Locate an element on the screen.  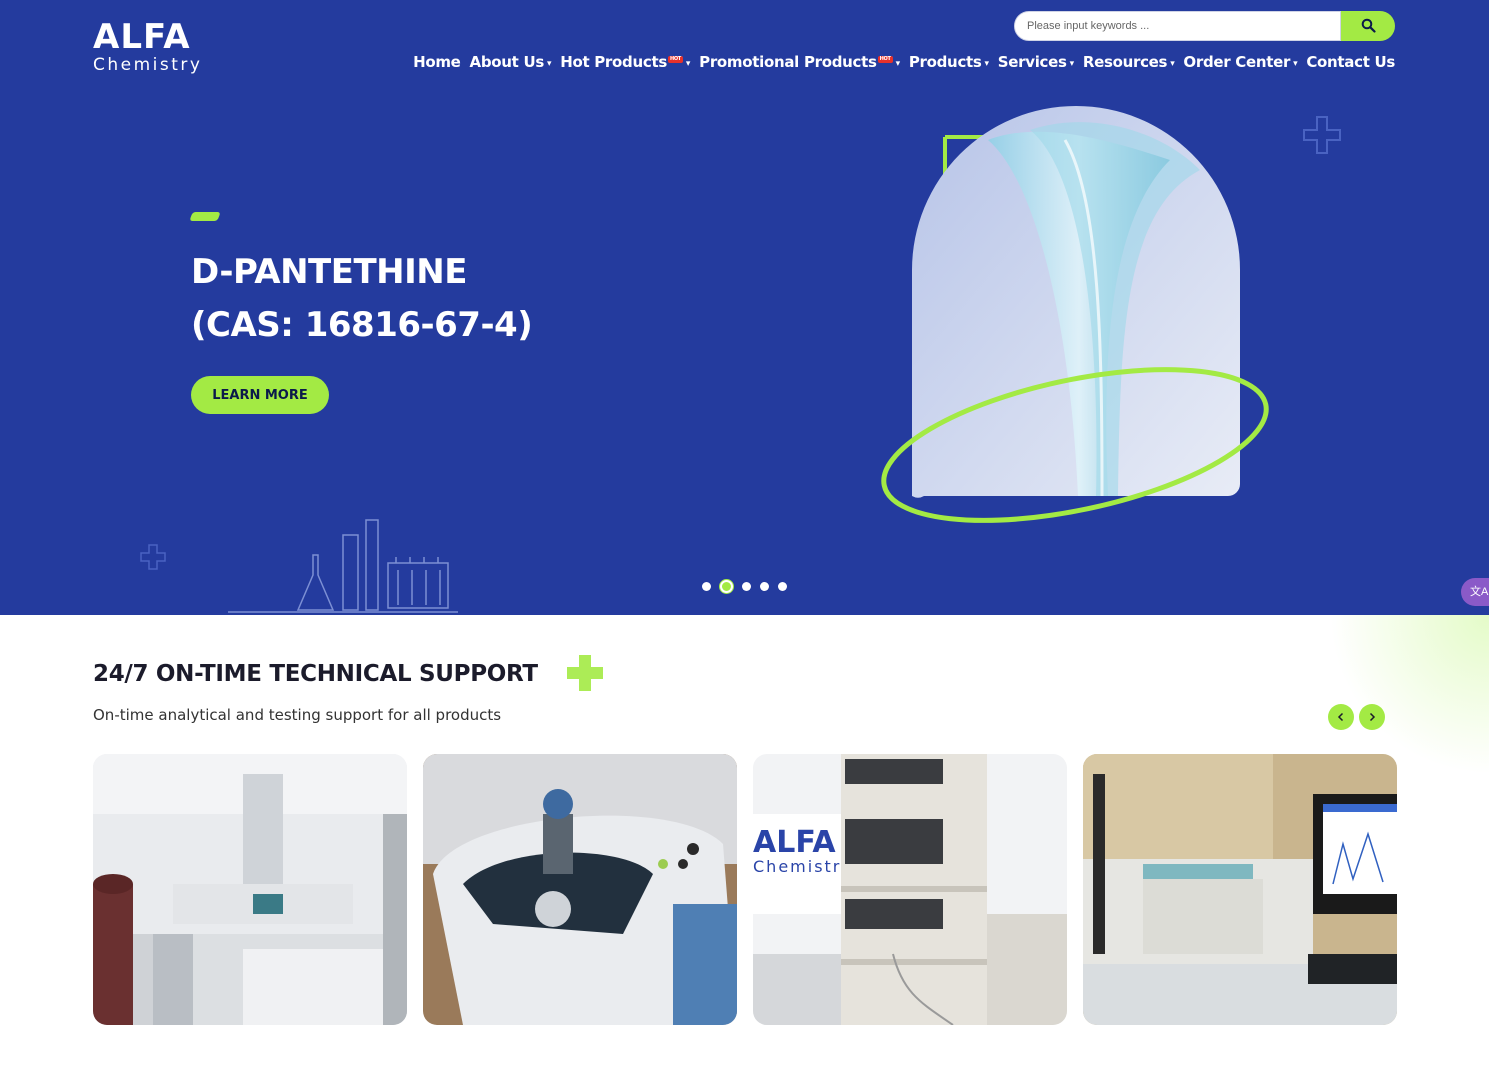
search-input is located at coordinates (1177, 26).